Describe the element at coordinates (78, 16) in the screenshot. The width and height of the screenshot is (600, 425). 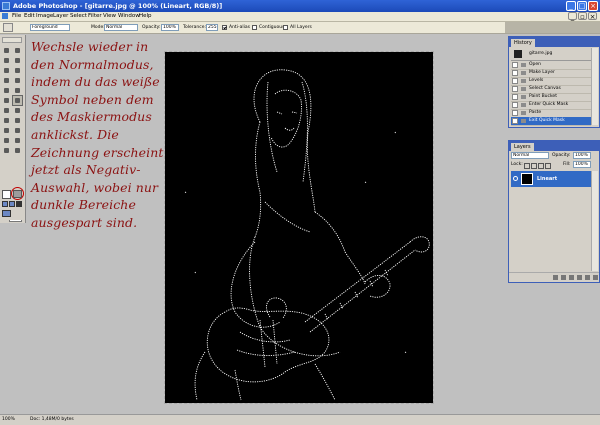
I see `menu-select: Select` at that location.